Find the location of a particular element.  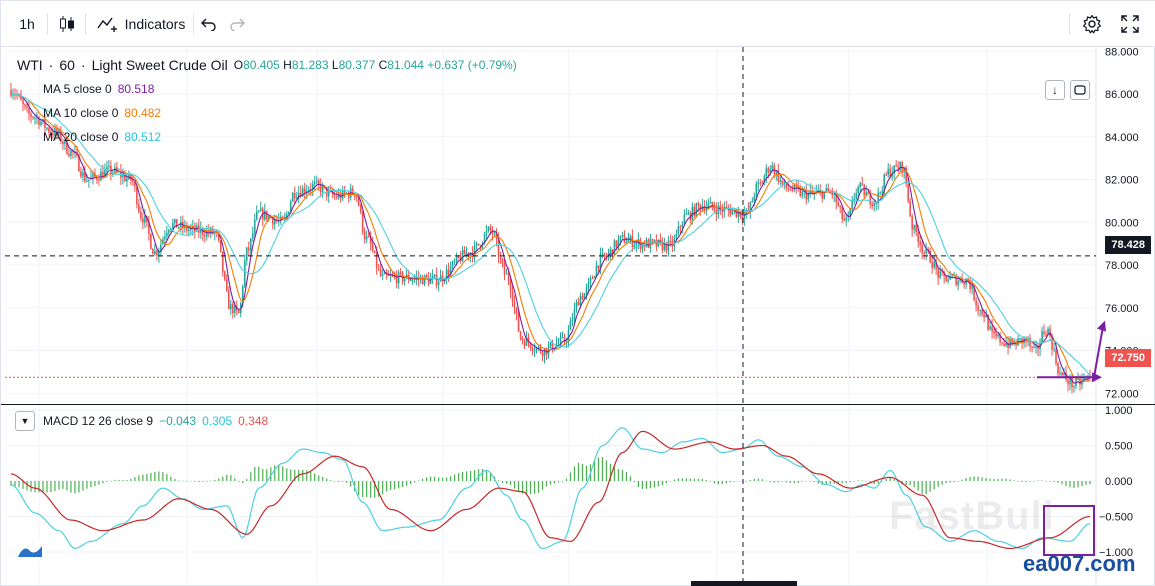

price-tick-label: 88.000 is located at coordinates (1122, 52).